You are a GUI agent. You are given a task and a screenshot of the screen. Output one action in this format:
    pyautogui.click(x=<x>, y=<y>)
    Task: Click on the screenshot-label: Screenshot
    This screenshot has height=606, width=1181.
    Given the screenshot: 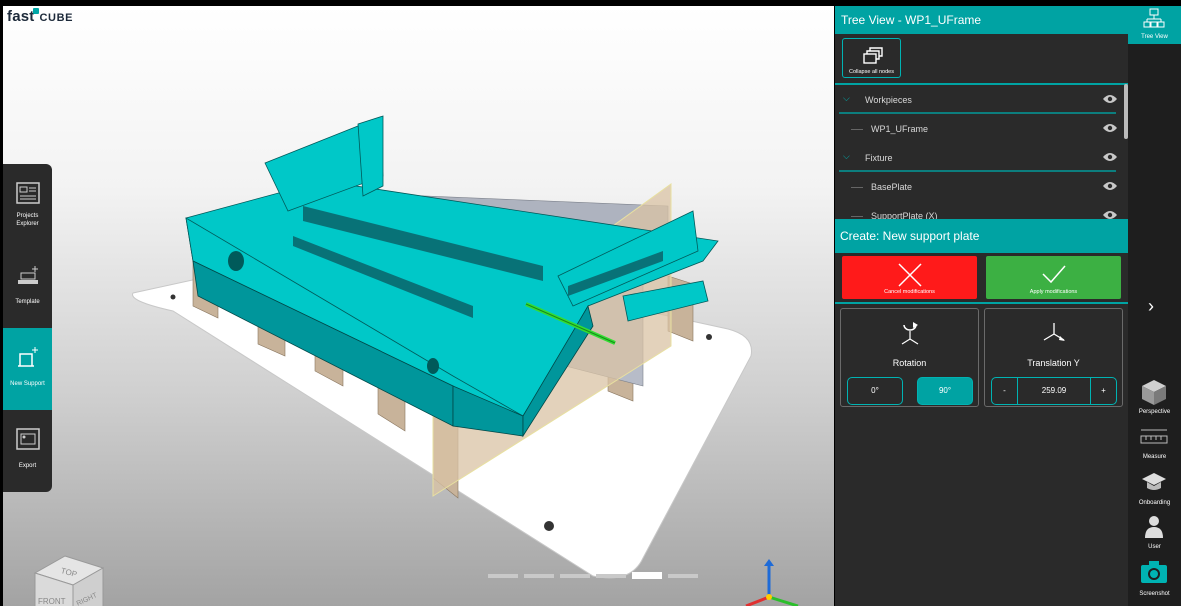 What is the action you would take?
    pyautogui.click(x=1154, y=594)
    